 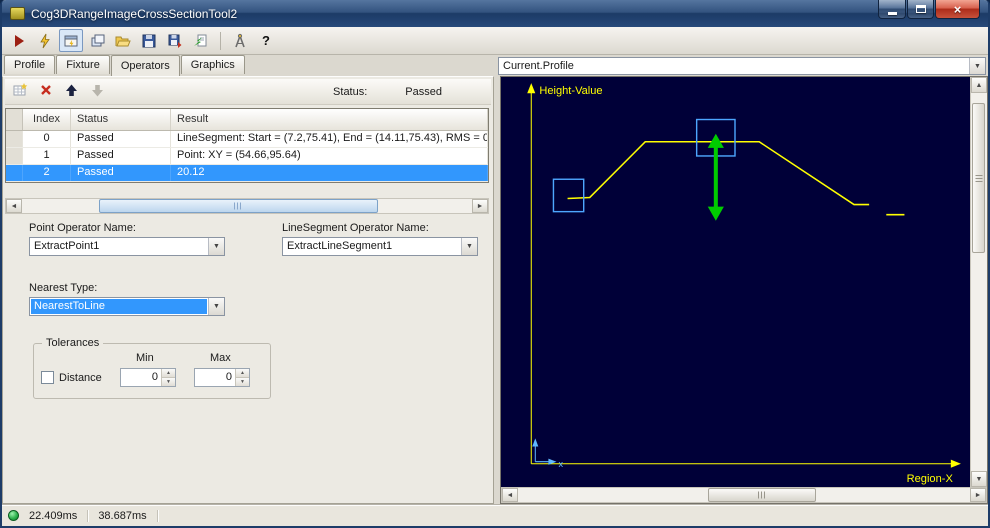 What do you see at coordinates (47, 119) in the screenshot?
I see `column-header-index: Index` at bounding box center [47, 119].